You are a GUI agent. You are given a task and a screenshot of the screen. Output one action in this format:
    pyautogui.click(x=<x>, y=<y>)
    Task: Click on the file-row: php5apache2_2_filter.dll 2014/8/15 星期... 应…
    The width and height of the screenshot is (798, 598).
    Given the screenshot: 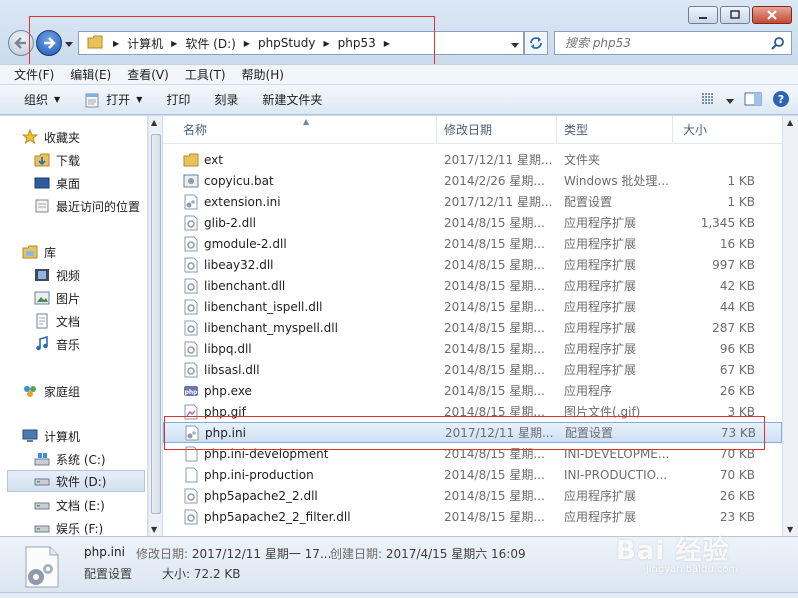 What is the action you would take?
    pyautogui.click(x=472, y=516)
    